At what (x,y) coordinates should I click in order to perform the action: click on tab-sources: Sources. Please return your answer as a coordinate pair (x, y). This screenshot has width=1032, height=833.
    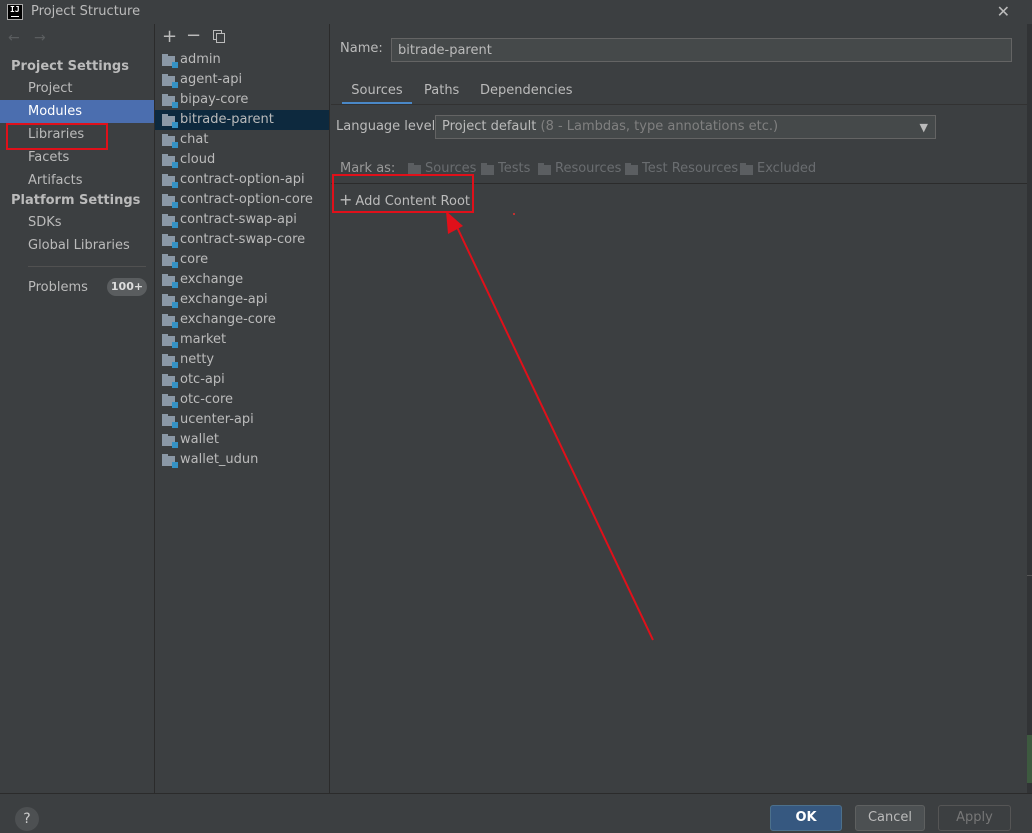
    Looking at the image, I should click on (377, 92).